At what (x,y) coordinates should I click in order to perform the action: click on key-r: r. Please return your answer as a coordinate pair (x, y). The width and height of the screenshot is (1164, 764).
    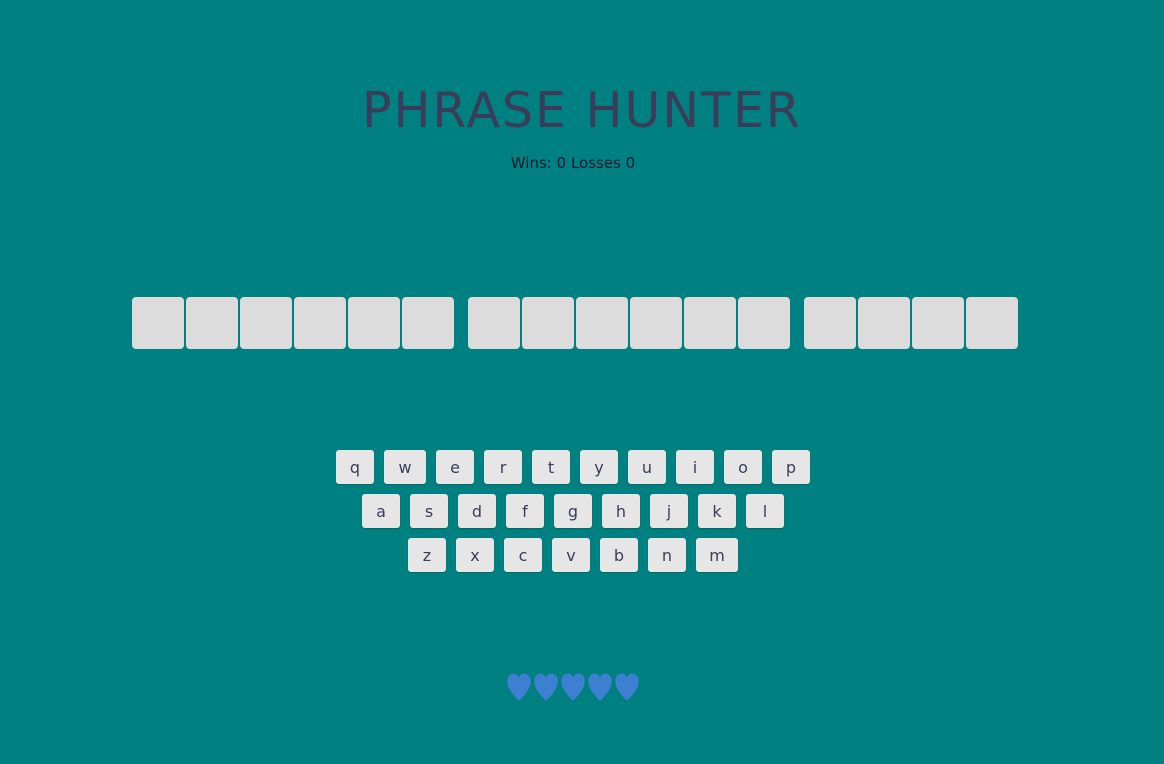
    Looking at the image, I should click on (503, 467).